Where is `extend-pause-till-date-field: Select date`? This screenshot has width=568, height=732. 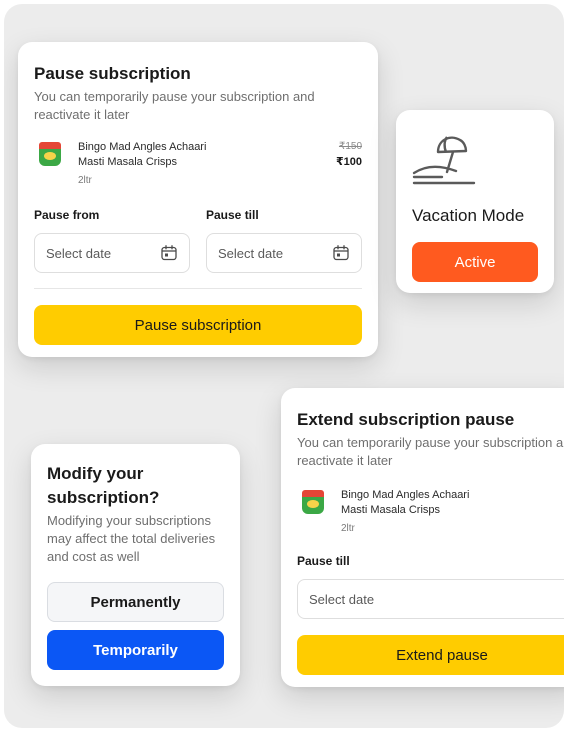 extend-pause-till-date-field: Select date is located at coordinates (430, 599).